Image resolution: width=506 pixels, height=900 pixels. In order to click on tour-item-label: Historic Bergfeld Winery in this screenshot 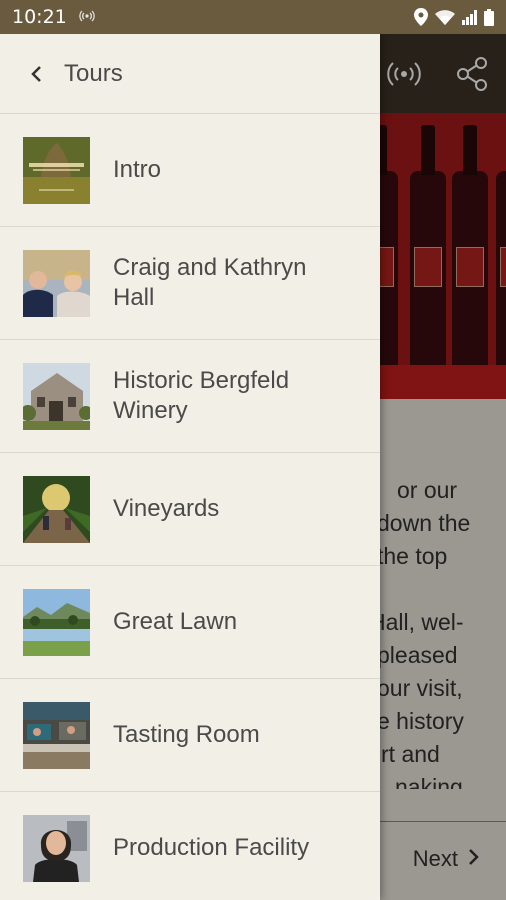, I will do `click(201, 395)`.